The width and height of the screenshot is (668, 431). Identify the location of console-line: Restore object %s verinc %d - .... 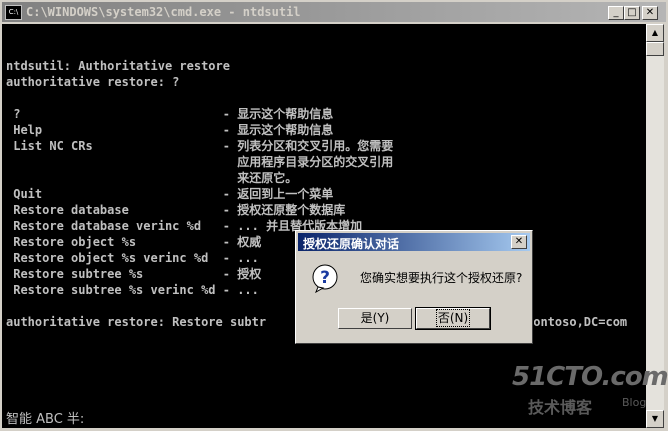
(132, 258).